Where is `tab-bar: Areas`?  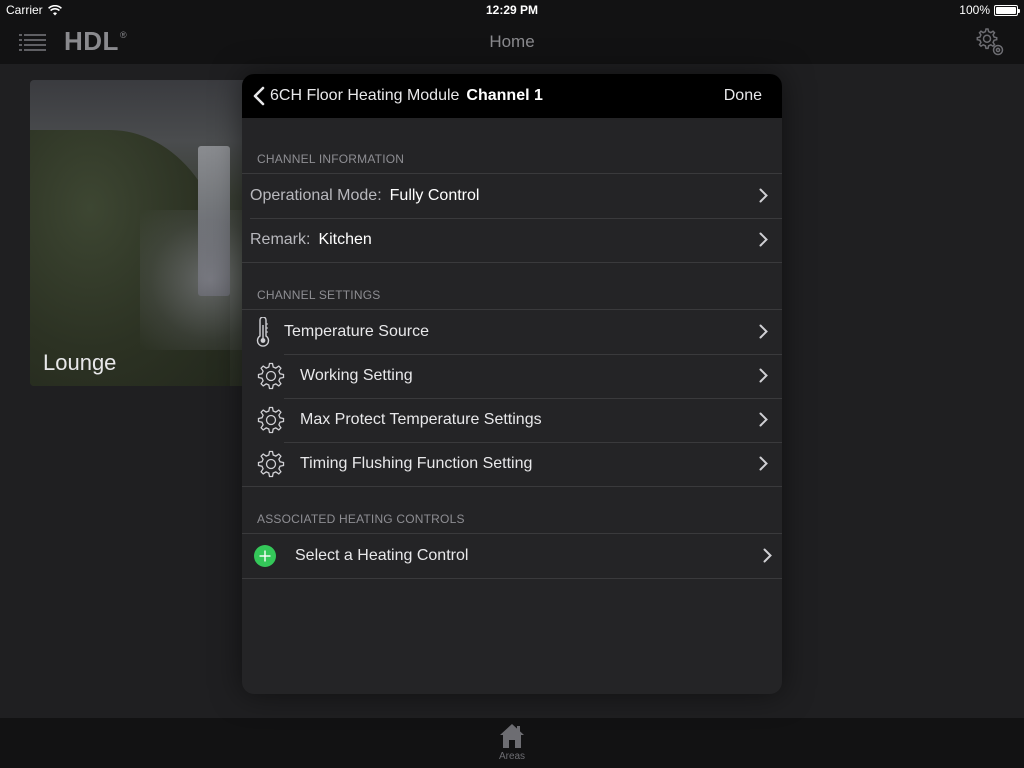 tab-bar: Areas is located at coordinates (512, 743).